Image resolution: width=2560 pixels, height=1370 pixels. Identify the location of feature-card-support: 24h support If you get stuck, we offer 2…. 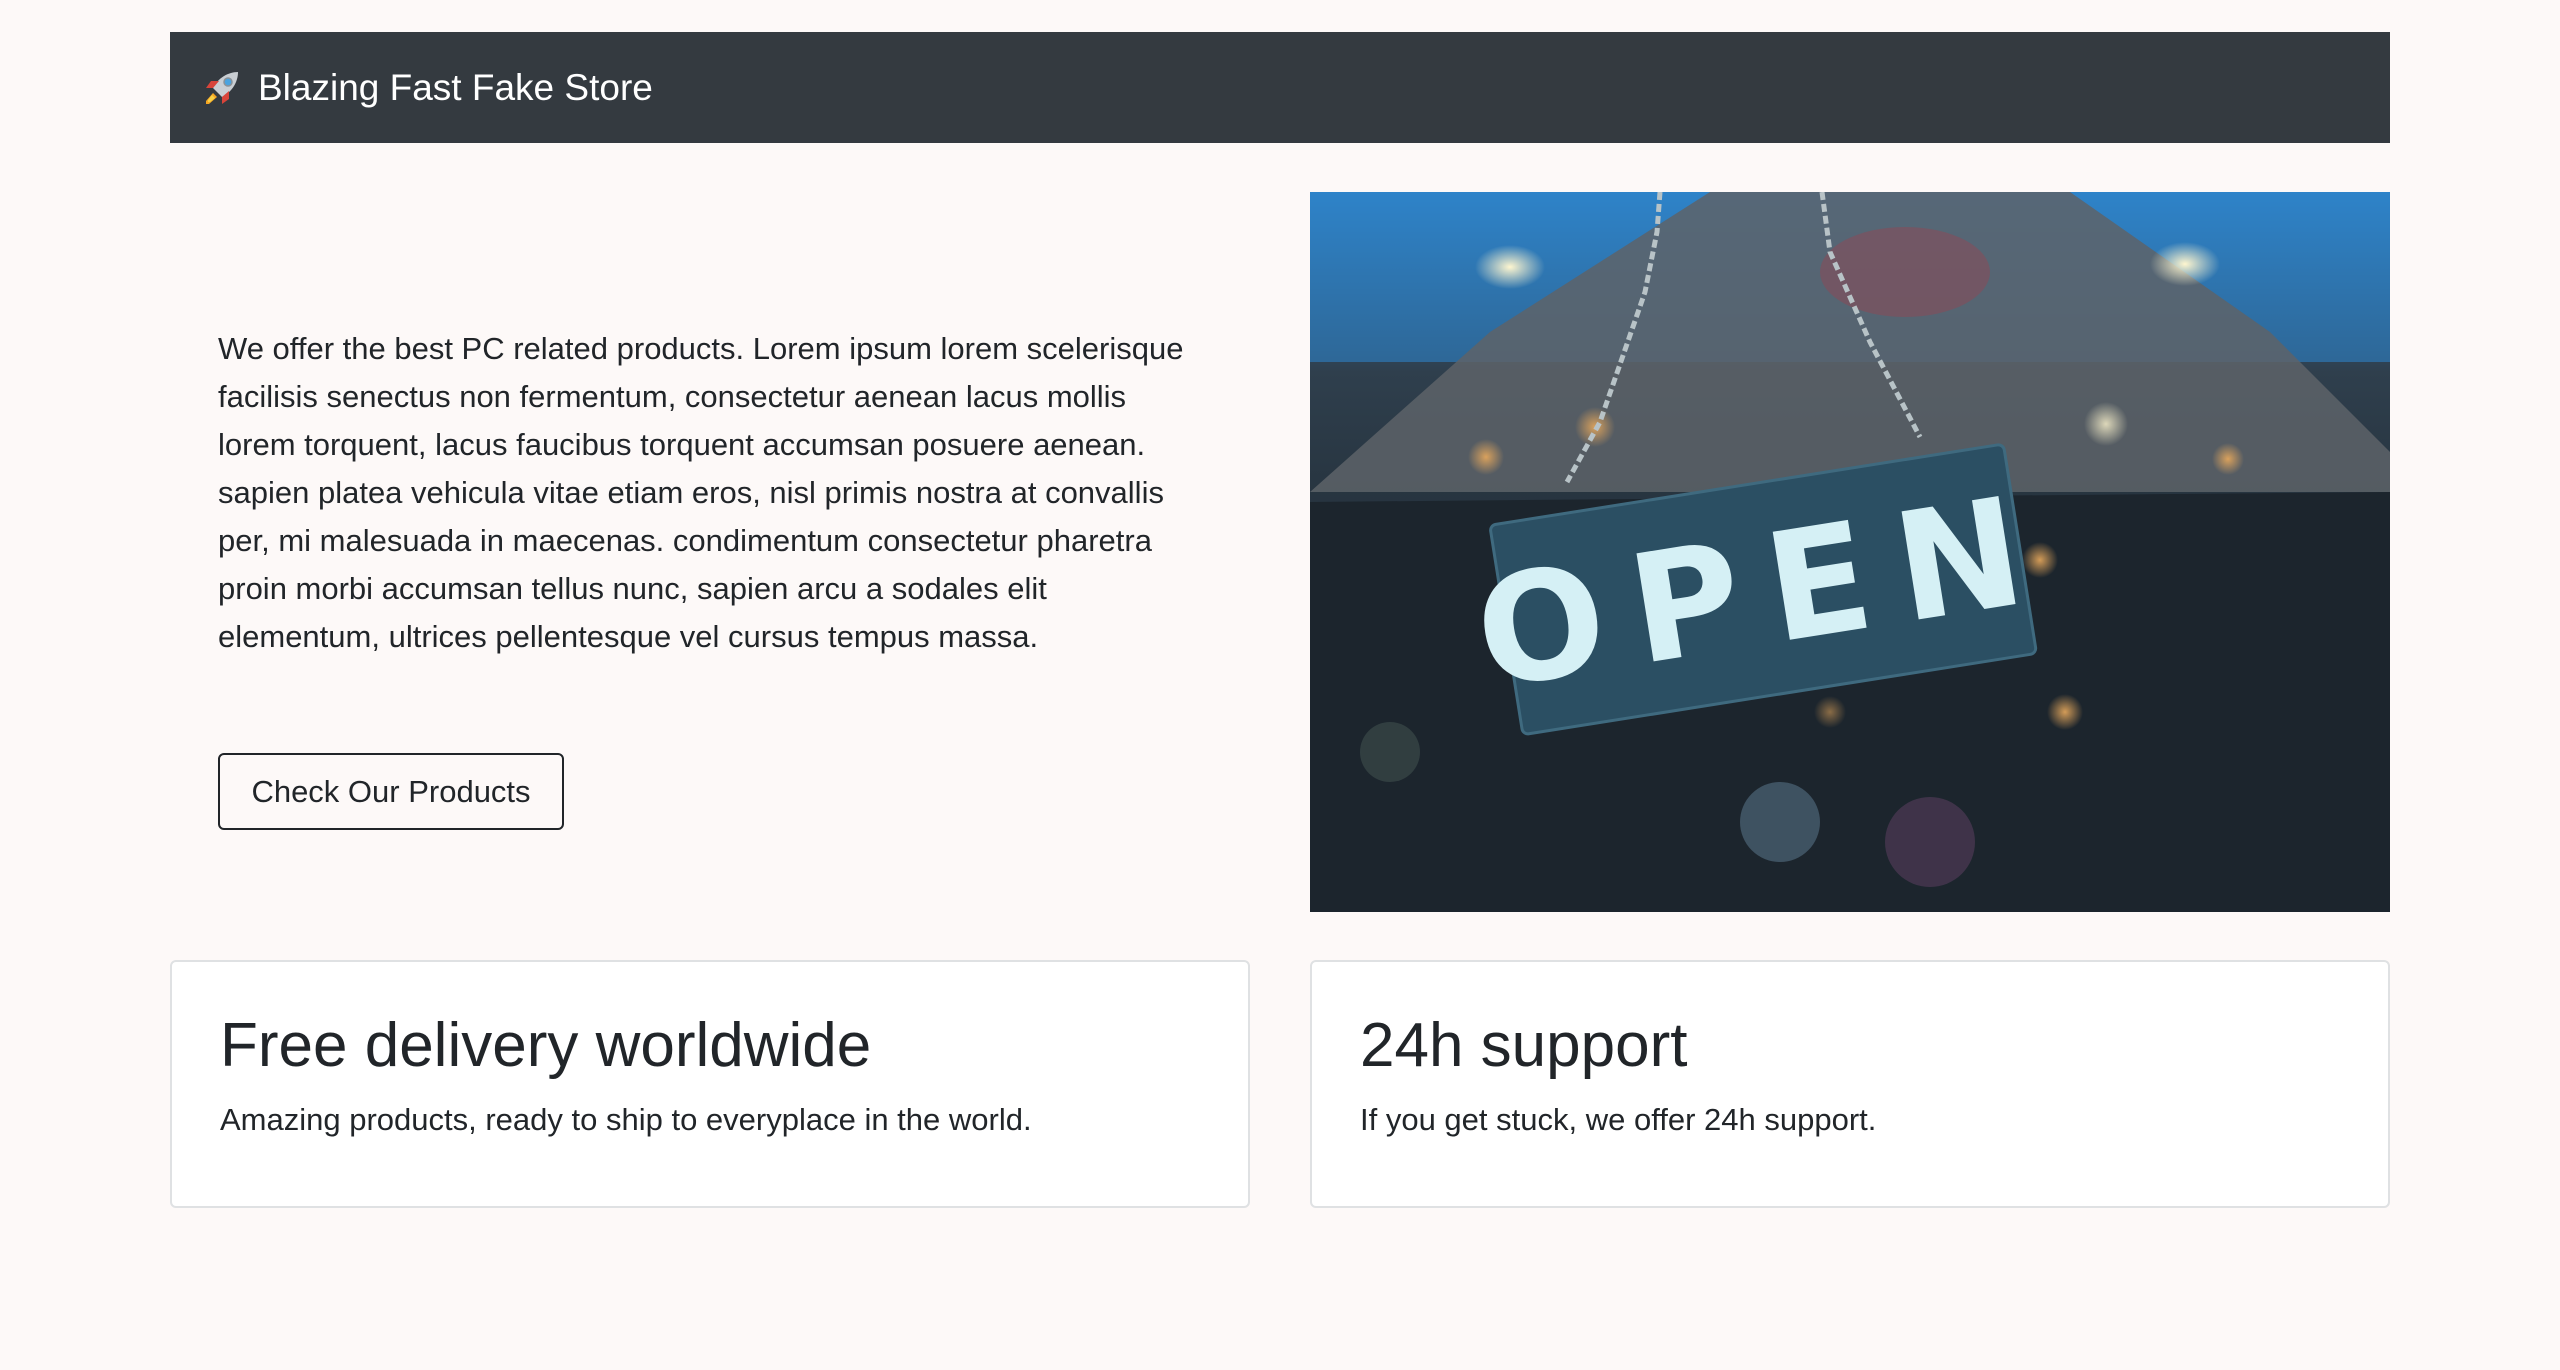
(1850, 1084).